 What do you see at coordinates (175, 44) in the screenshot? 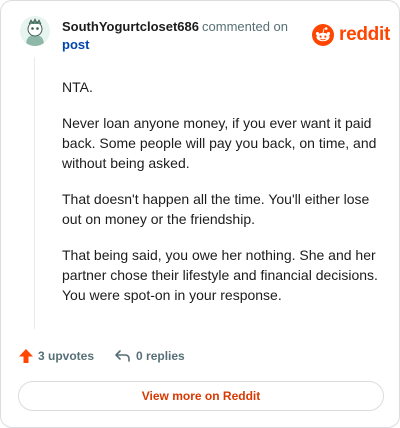
I see `post-link: post` at bounding box center [175, 44].